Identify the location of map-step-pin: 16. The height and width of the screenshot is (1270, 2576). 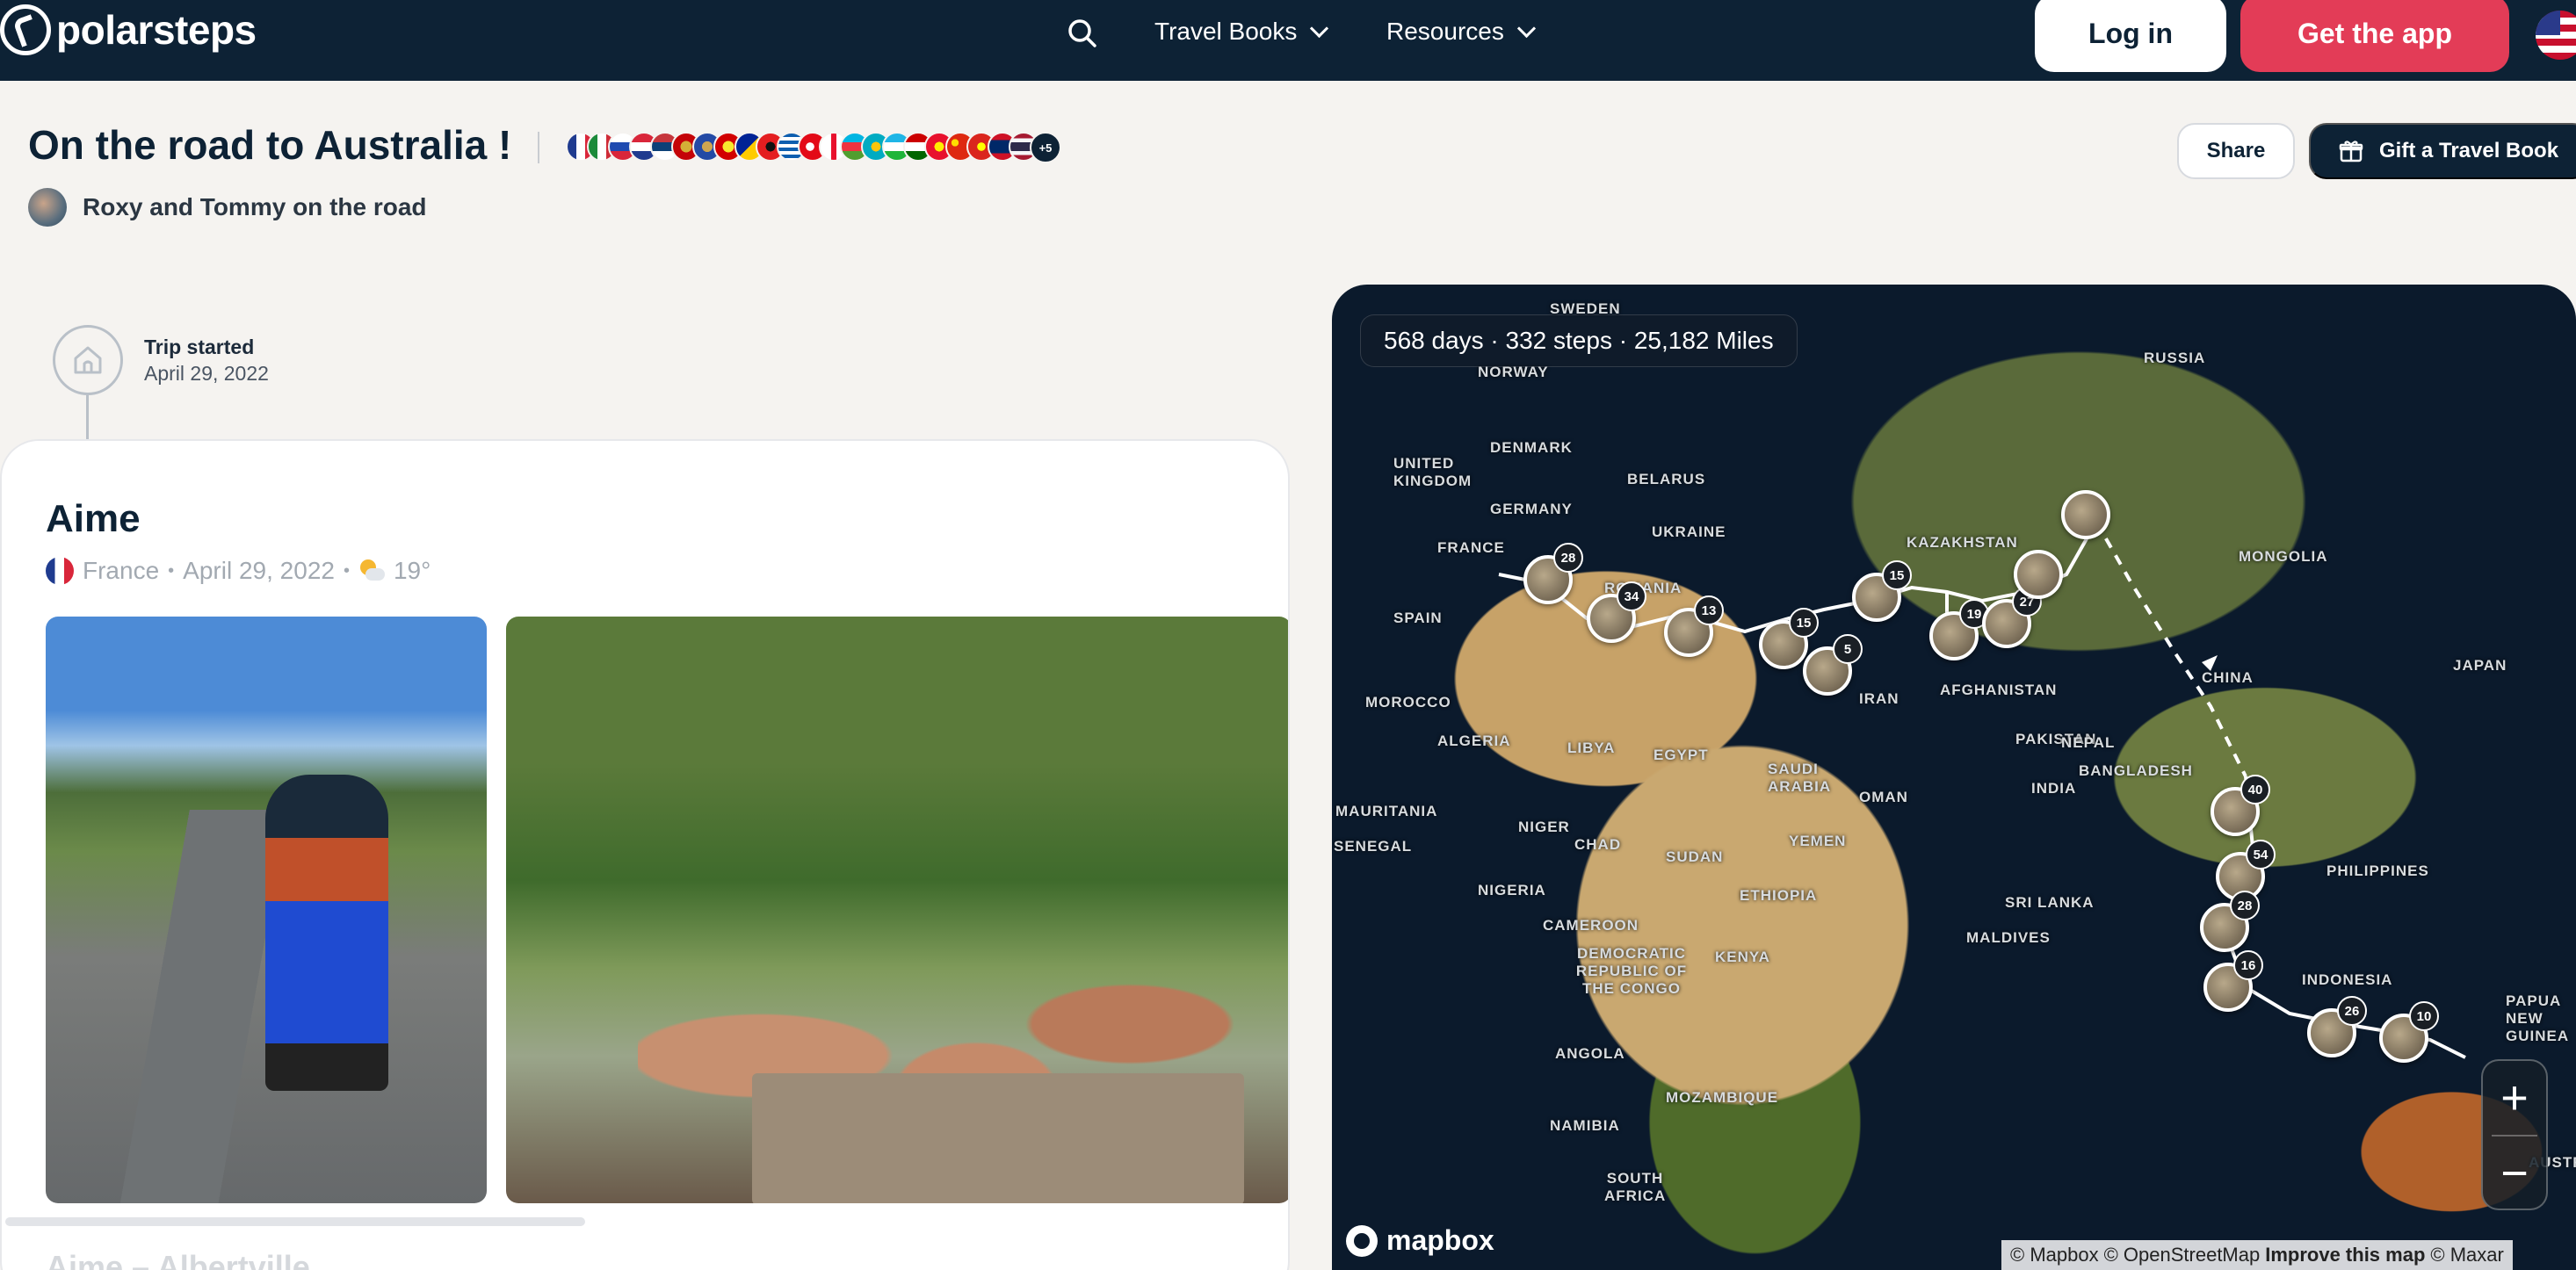
(2233, 981).